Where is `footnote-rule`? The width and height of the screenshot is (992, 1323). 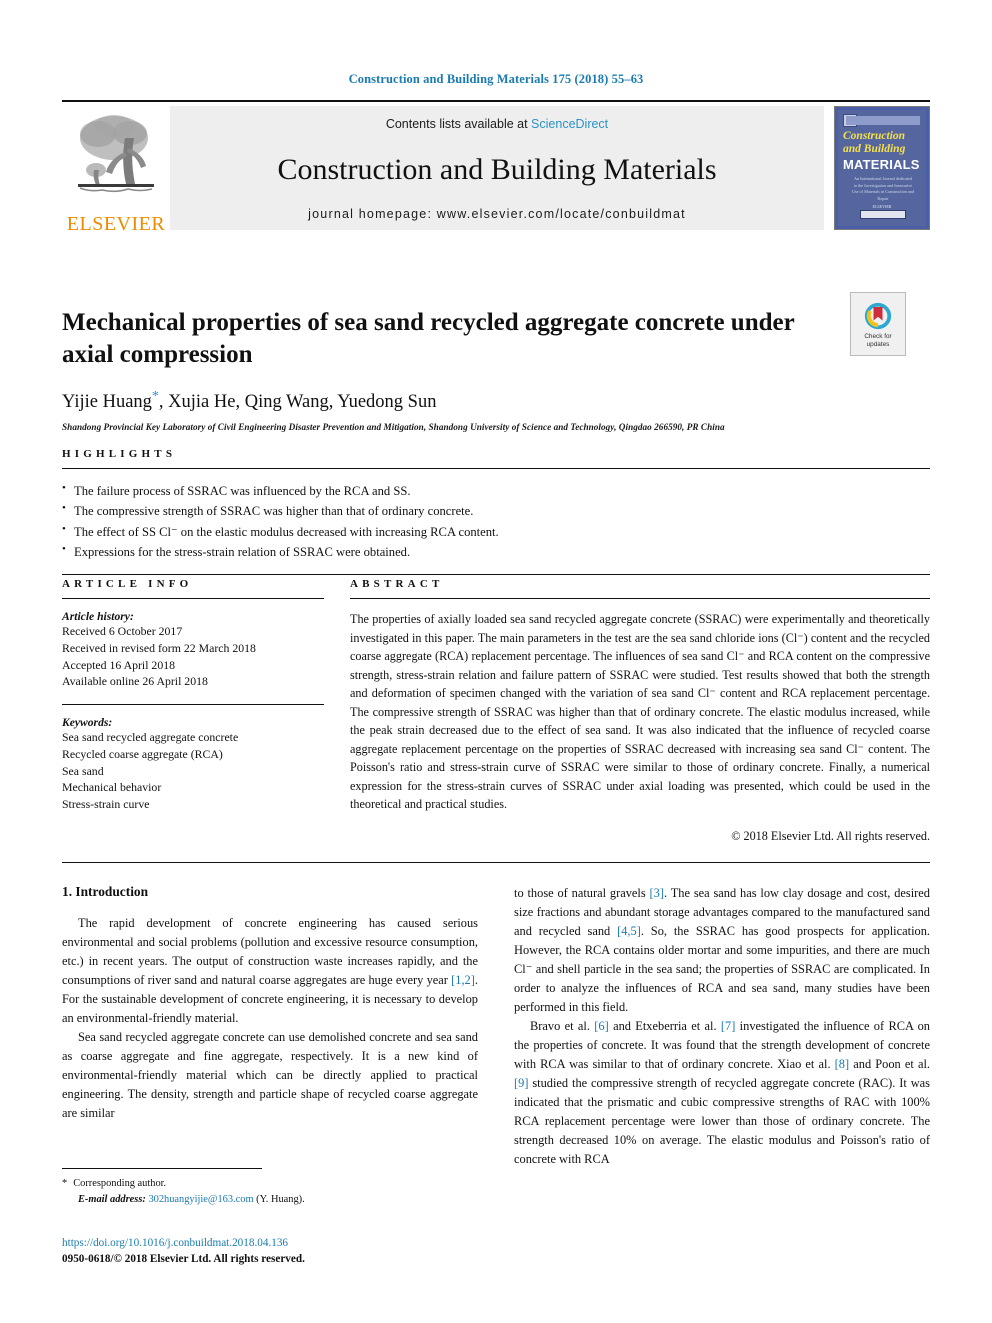
footnote-rule is located at coordinates (162, 1168).